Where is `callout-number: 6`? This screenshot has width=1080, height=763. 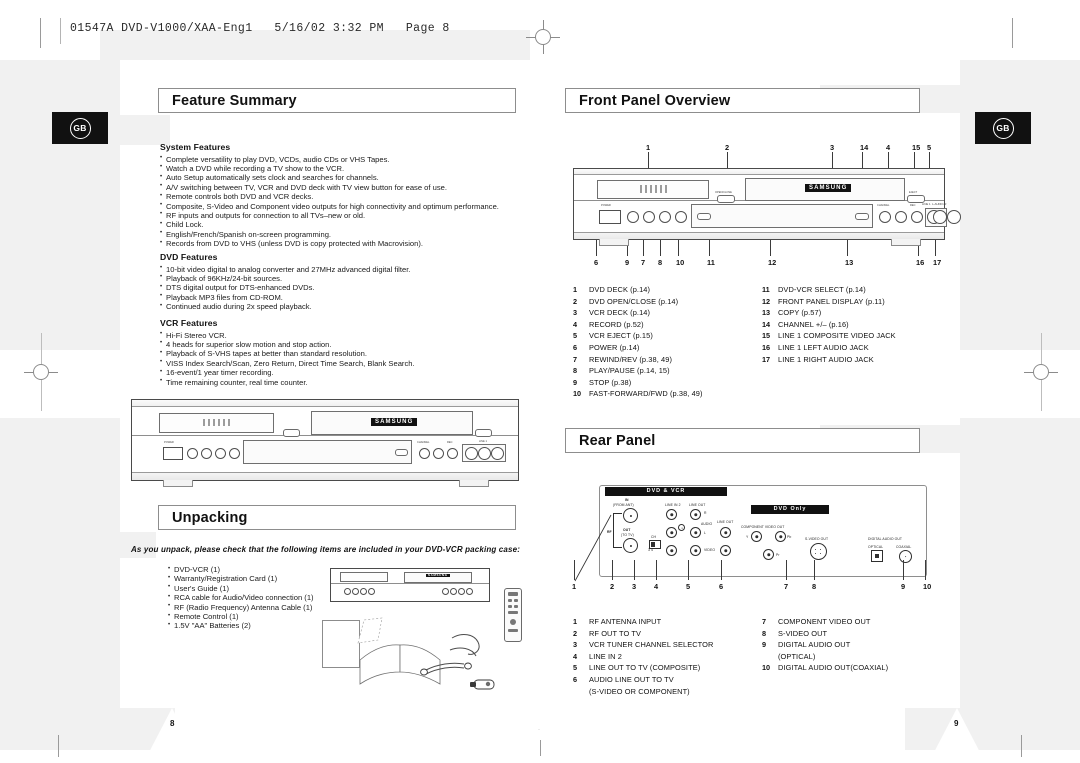
callout-number: 6 is located at coordinates (721, 586).